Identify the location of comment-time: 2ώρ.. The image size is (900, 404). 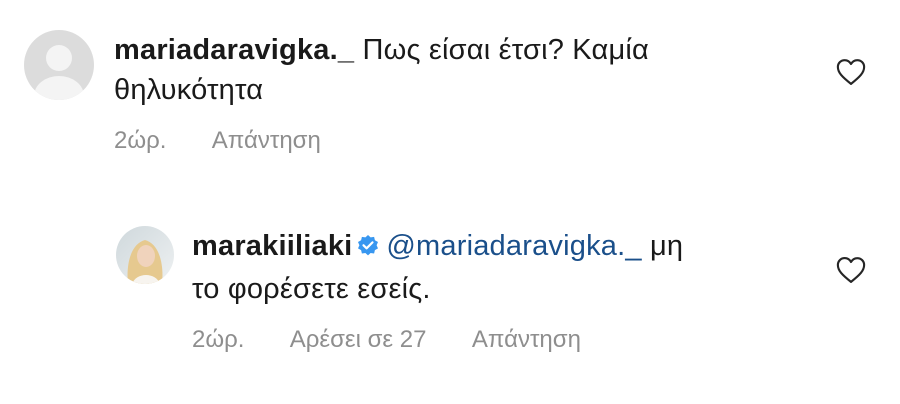
(140, 140).